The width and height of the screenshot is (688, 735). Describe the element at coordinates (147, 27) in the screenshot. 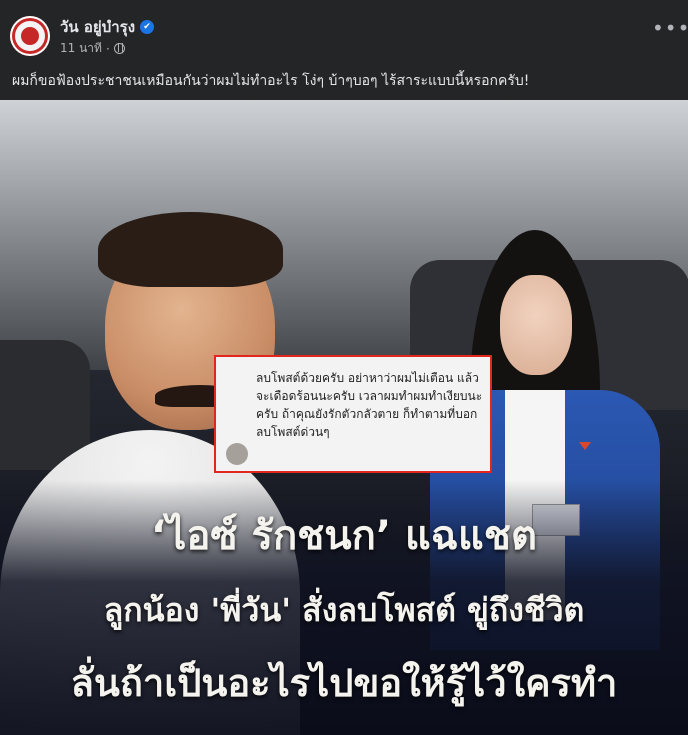

I see `verified-badge-icon: ✔` at that location.